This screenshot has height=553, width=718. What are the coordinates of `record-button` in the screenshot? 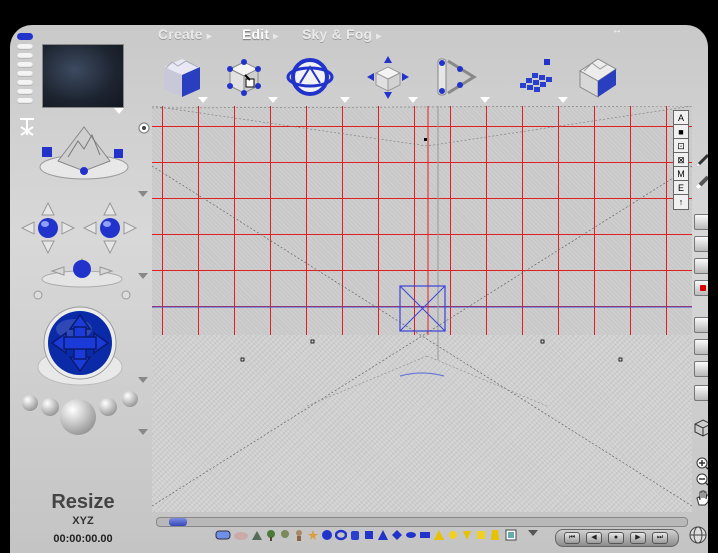 It's located at (701, 288).